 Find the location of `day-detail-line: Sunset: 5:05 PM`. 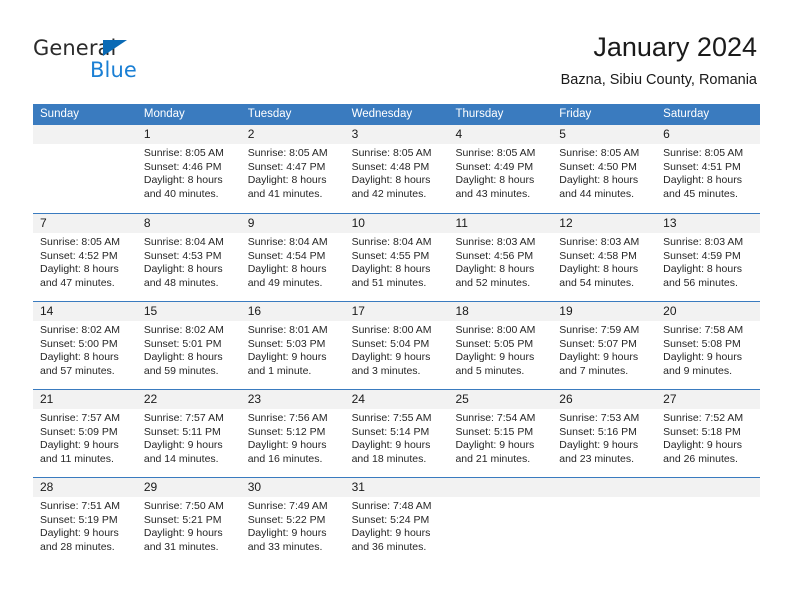

day-detail-line: Sunset: 5:05 PM is located at coordinates (494, 343).